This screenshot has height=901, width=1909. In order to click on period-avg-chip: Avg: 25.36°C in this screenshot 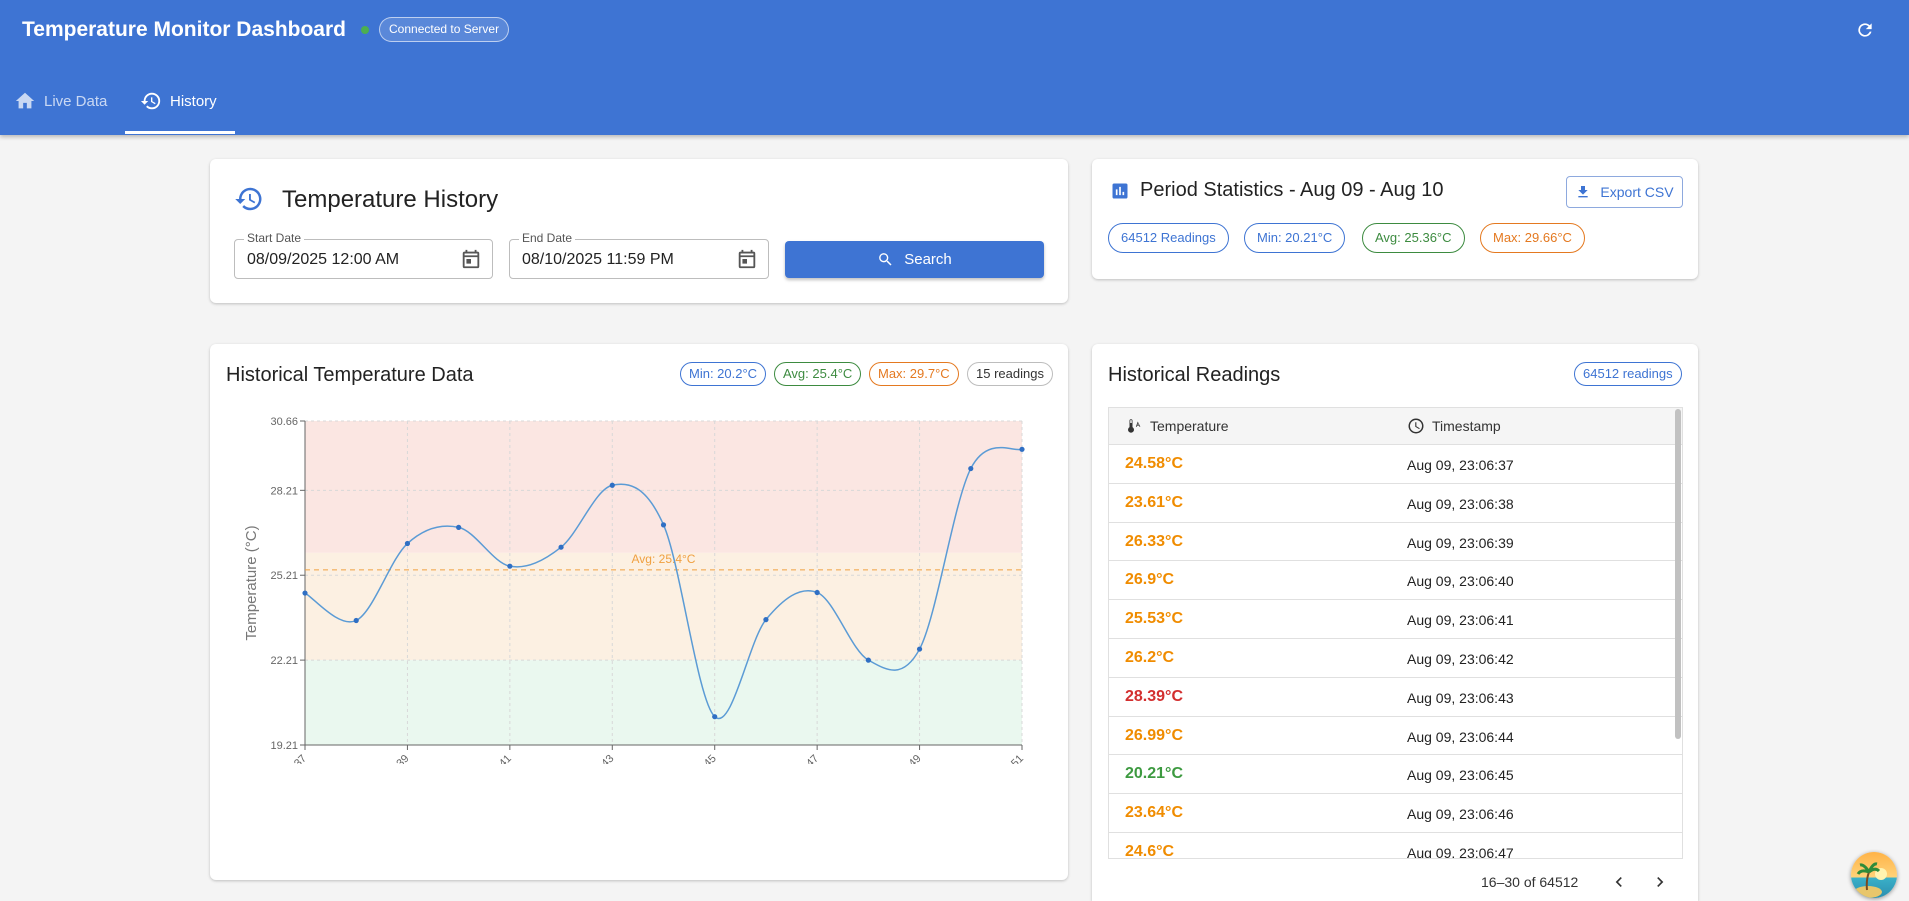, I will do `click(1413, 238)`.